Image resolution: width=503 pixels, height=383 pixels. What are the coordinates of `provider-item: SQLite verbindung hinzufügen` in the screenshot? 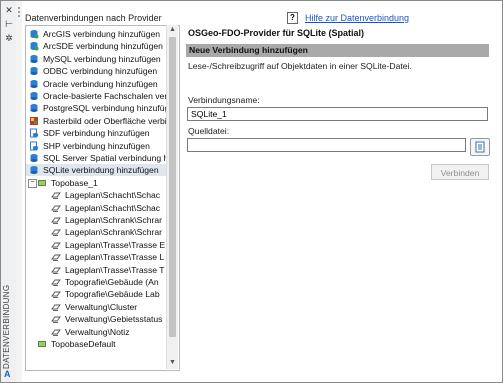 It's located at (96, 170).